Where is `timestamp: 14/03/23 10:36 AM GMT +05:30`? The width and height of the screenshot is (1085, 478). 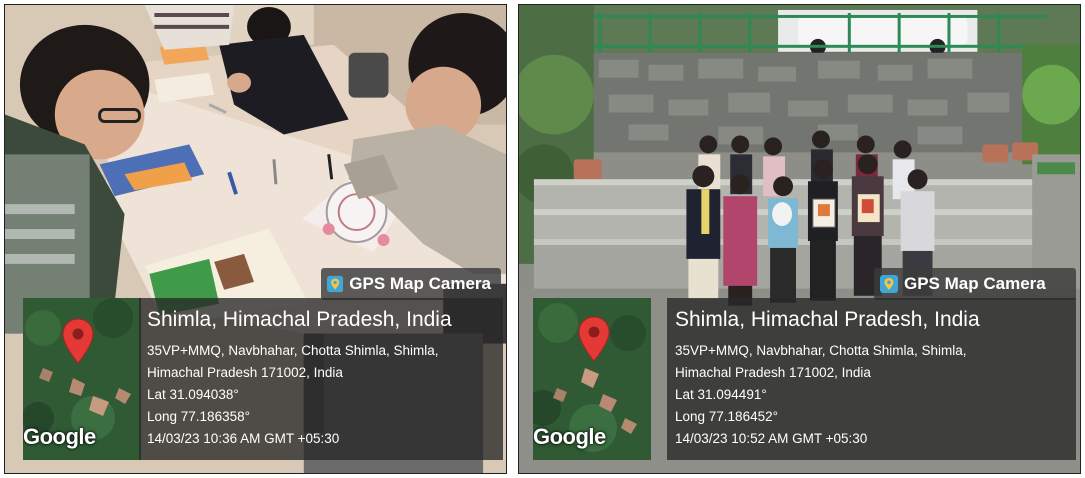
timestamp: 14/03/23 10:36 AM GMT +05:30 is located at coordinates (243, 438).